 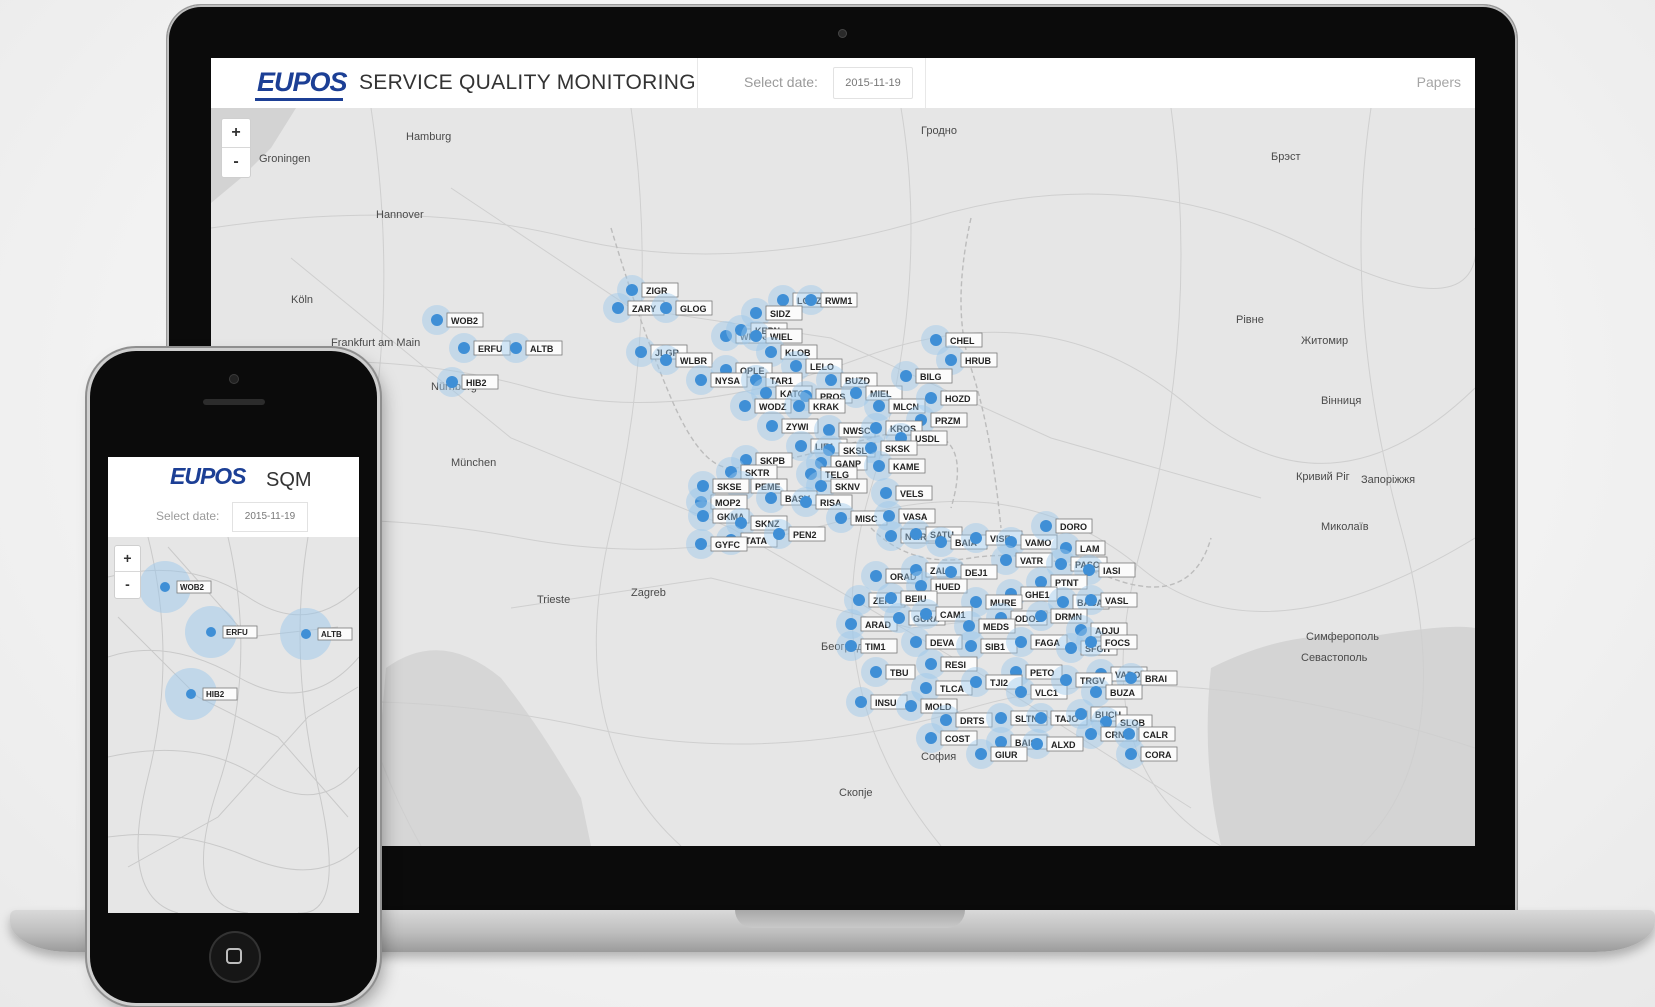 I want to click on phone-station-map: WOB2 ERFU ALTB HIB2 + -, so click(x=233, y=724).